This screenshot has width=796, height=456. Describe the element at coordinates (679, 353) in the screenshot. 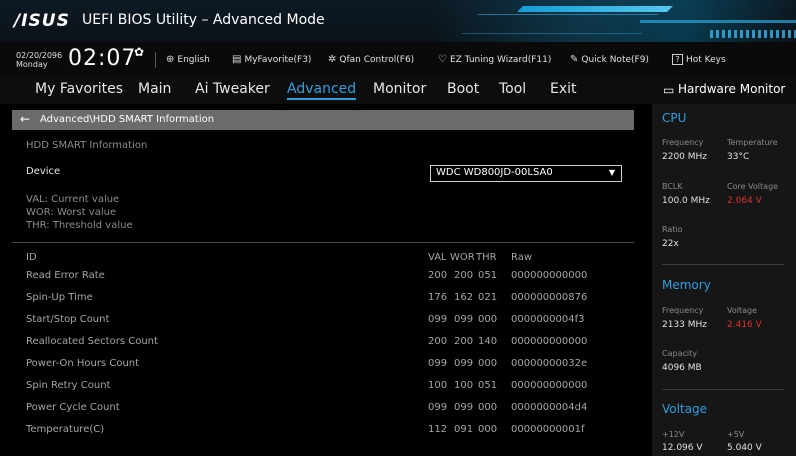

I see `capacity-label: Capacity` at that location.